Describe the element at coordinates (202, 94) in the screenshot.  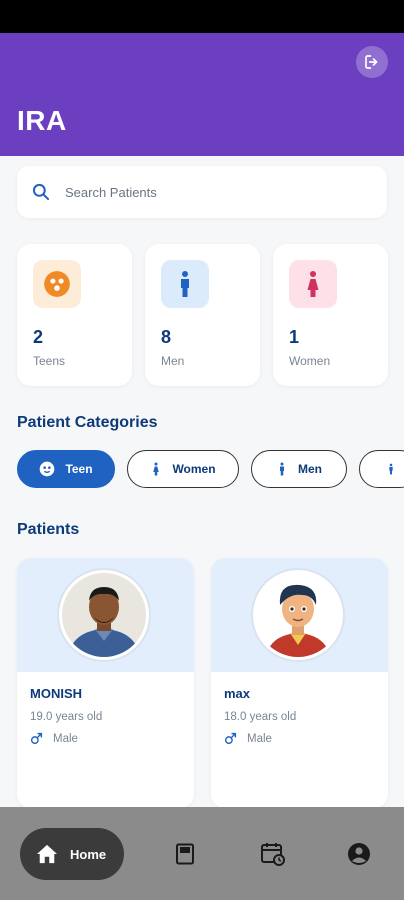
I see `app-bar: IRA` at that location.